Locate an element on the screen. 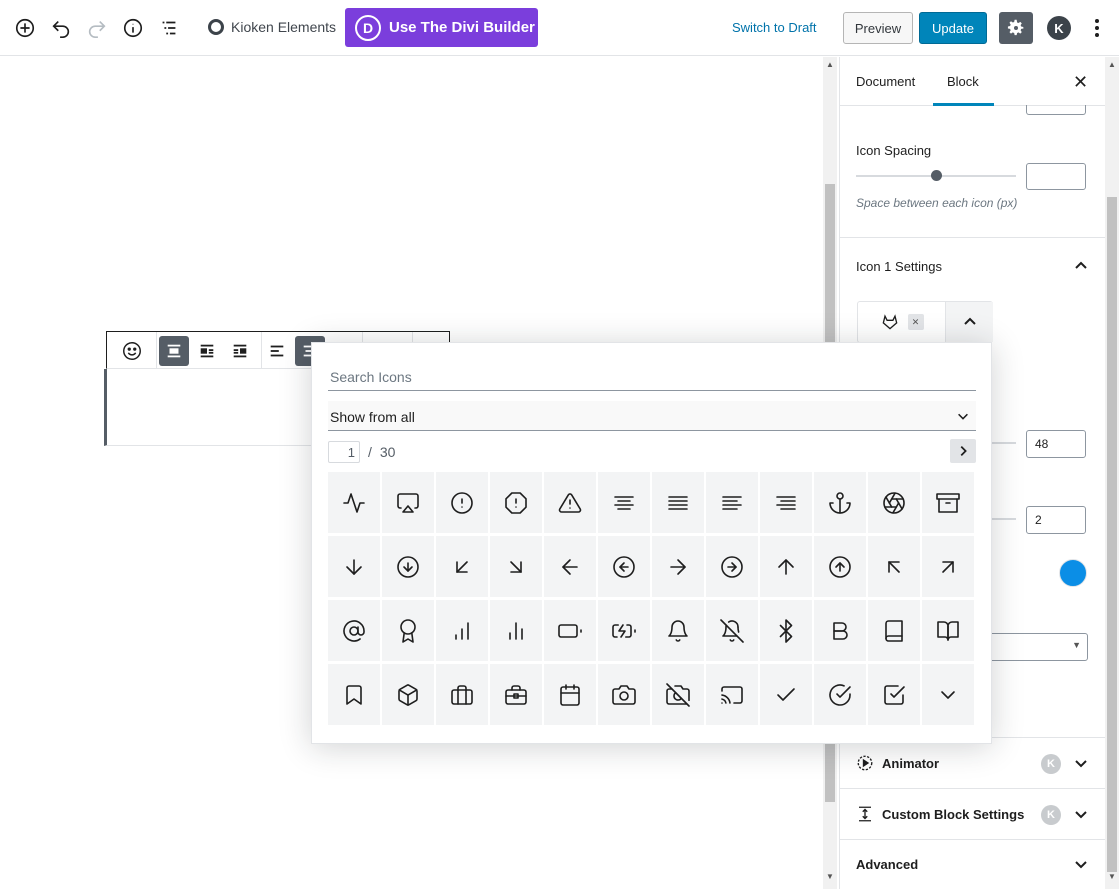 The height and width of the screenshot is (889, 1119). icon1-settings-title: Icon 1 Settings is located at coordinates (899, 266).